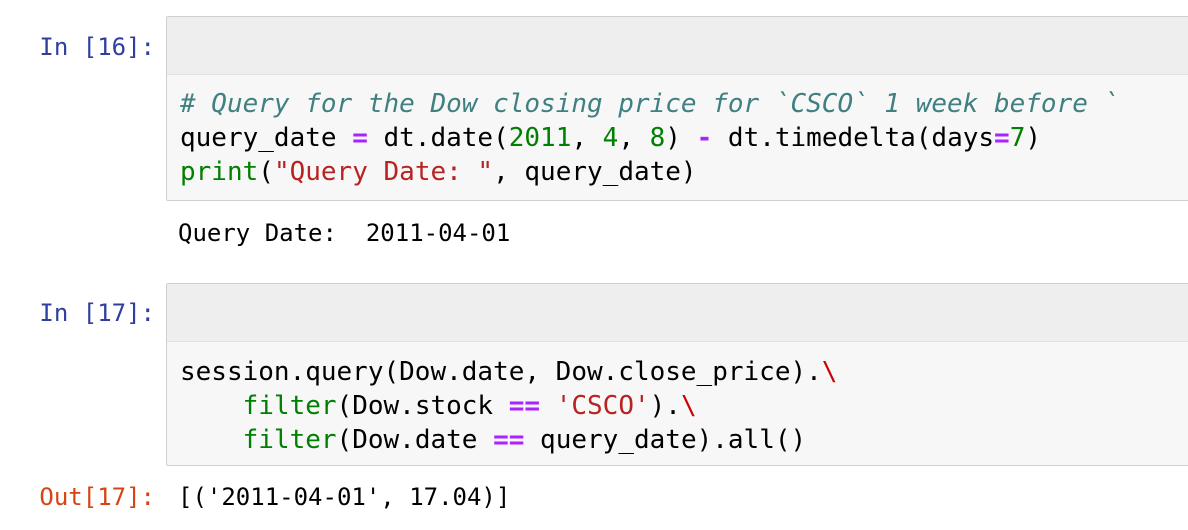  Describe the element at coordinates (97, 47) in the screenshot. I see `input-prompt-16: In [16]:` at that location.